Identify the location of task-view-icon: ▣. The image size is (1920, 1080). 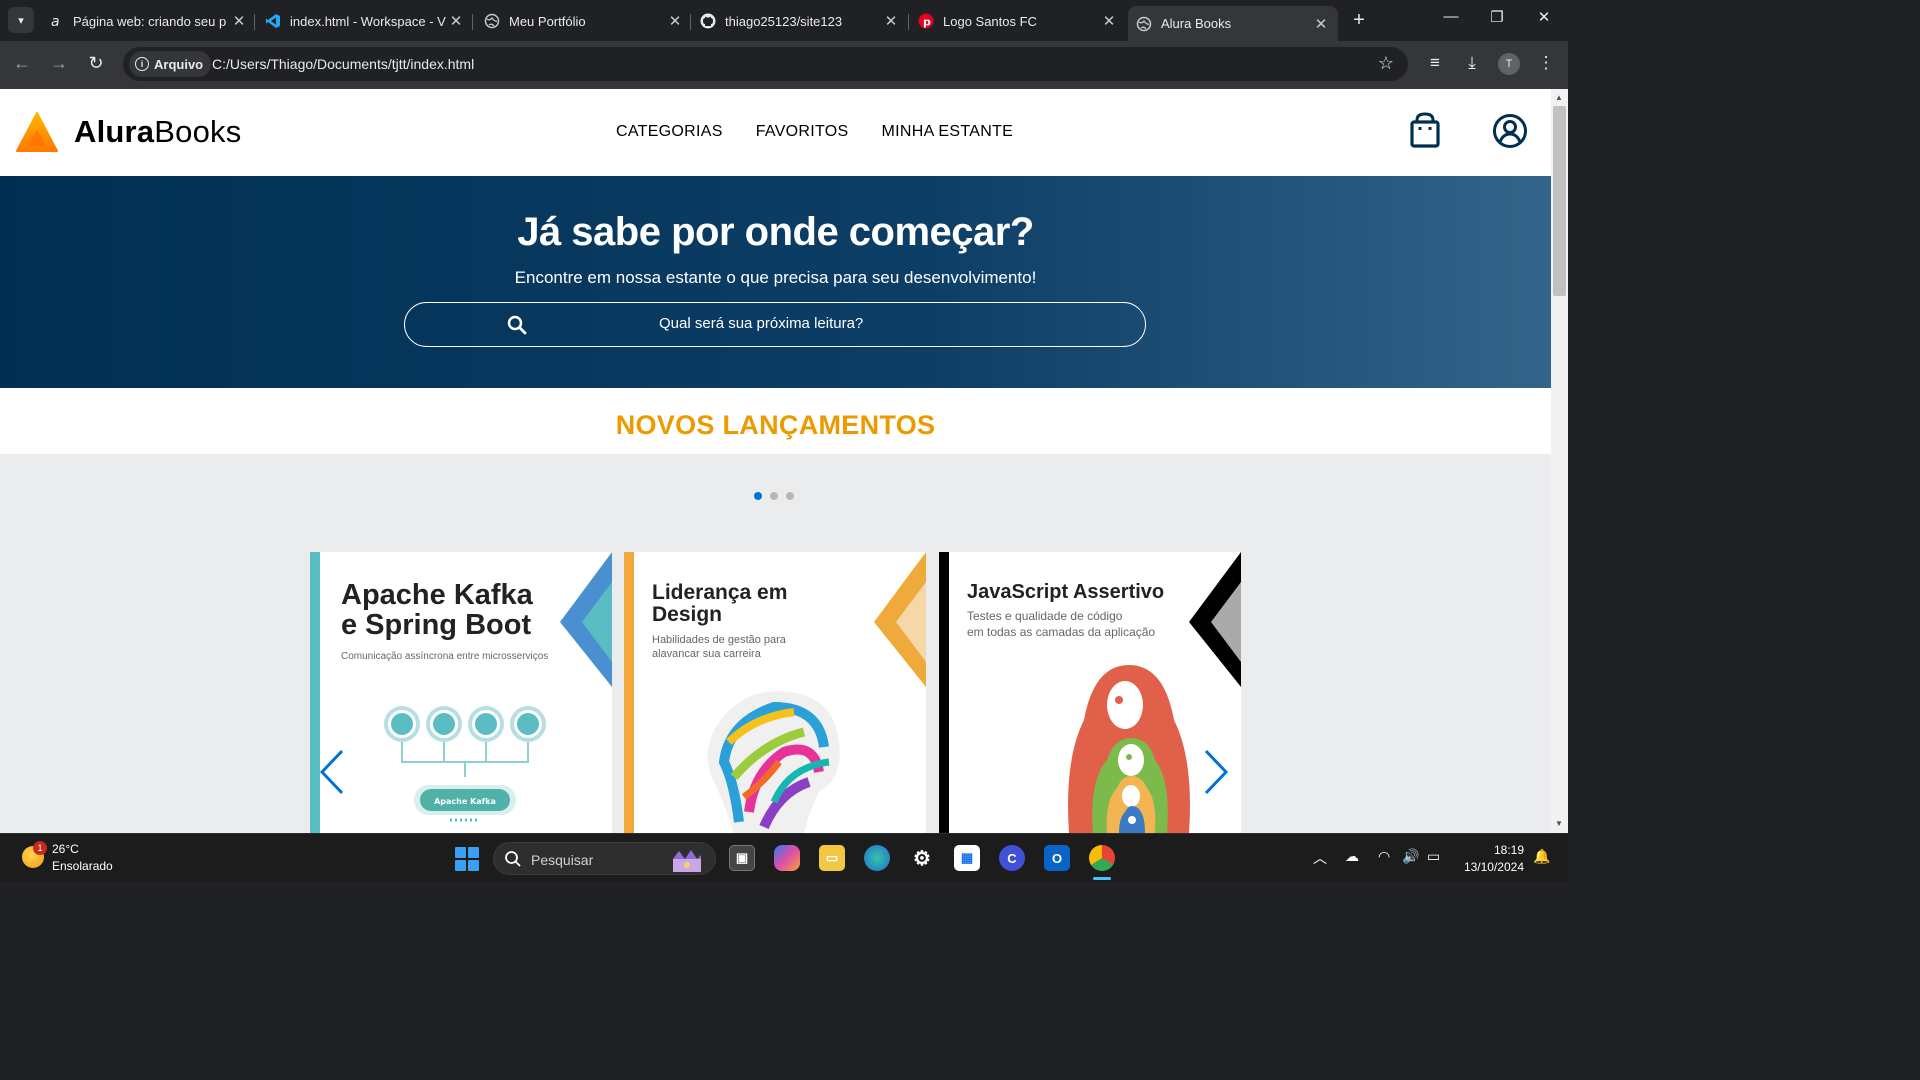
(742, 858).